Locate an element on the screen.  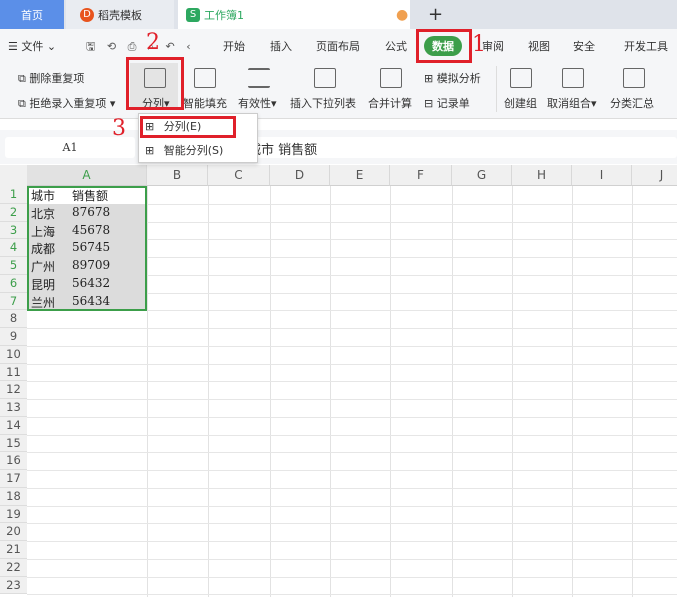
row-header-19: 19 is located at coordinates (13, 514).